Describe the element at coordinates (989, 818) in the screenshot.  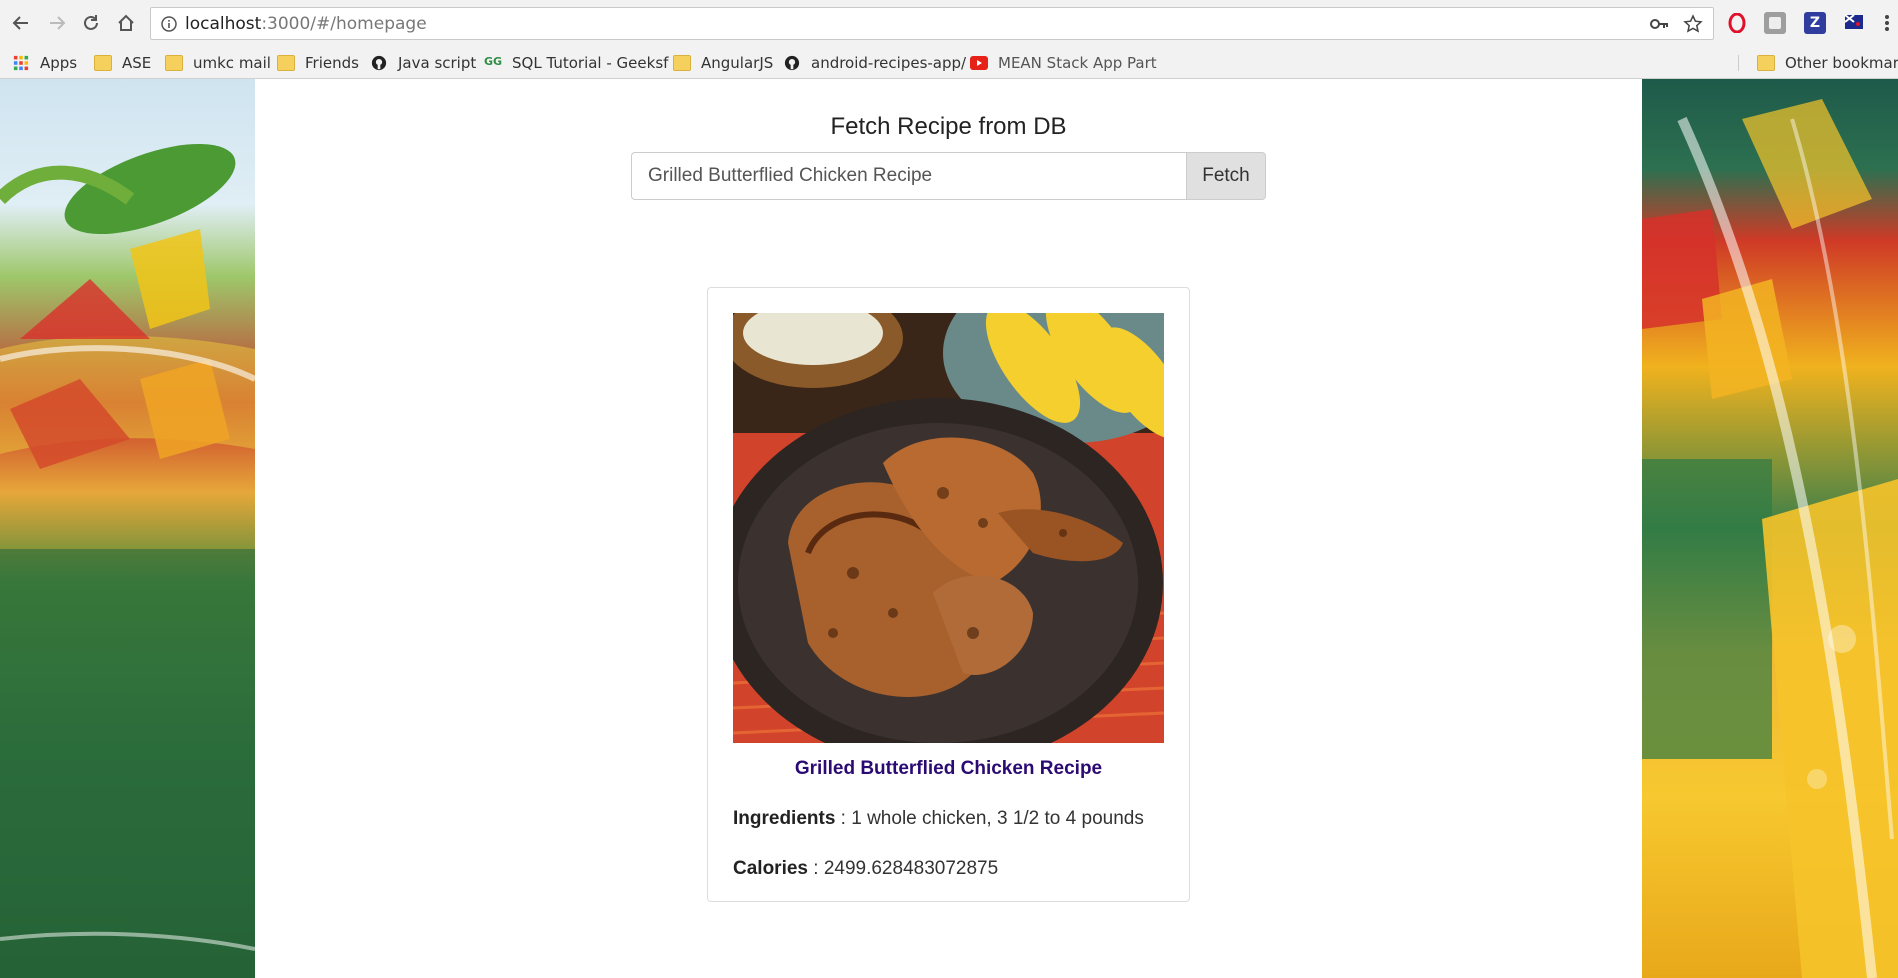
I see `ingredients-value: : 1 whole chicken, 3 1/2 to 4 pounds` at that location.